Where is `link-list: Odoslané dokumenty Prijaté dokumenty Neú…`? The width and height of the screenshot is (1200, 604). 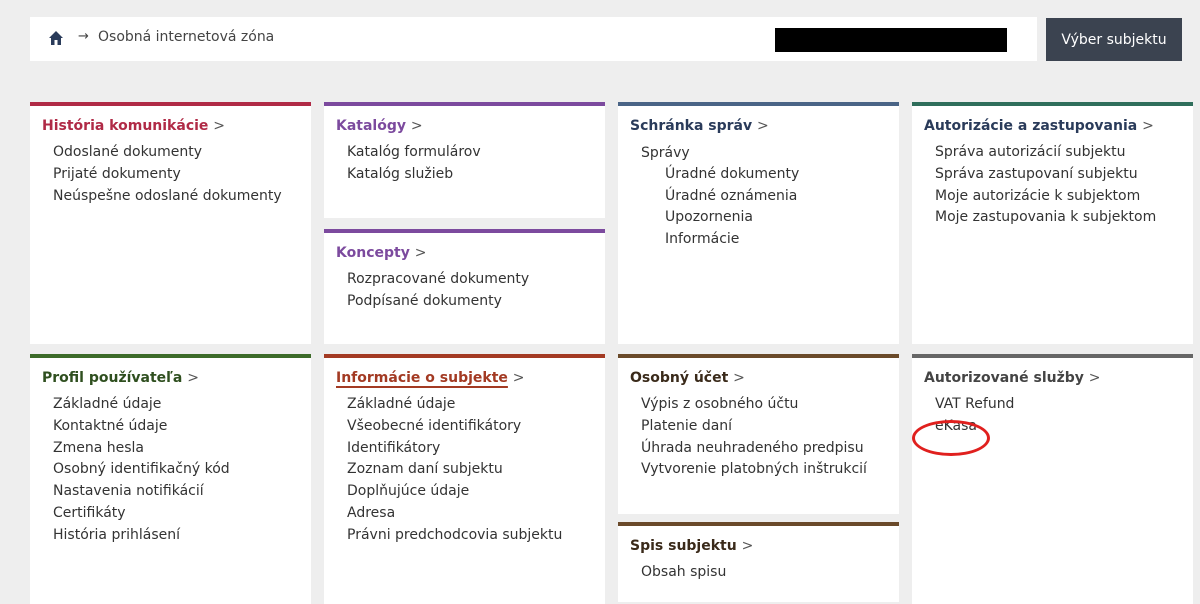
link-list: Odoslané dokumenty Prijaté dokumenty Neú… is located at coordinates (176, 174).